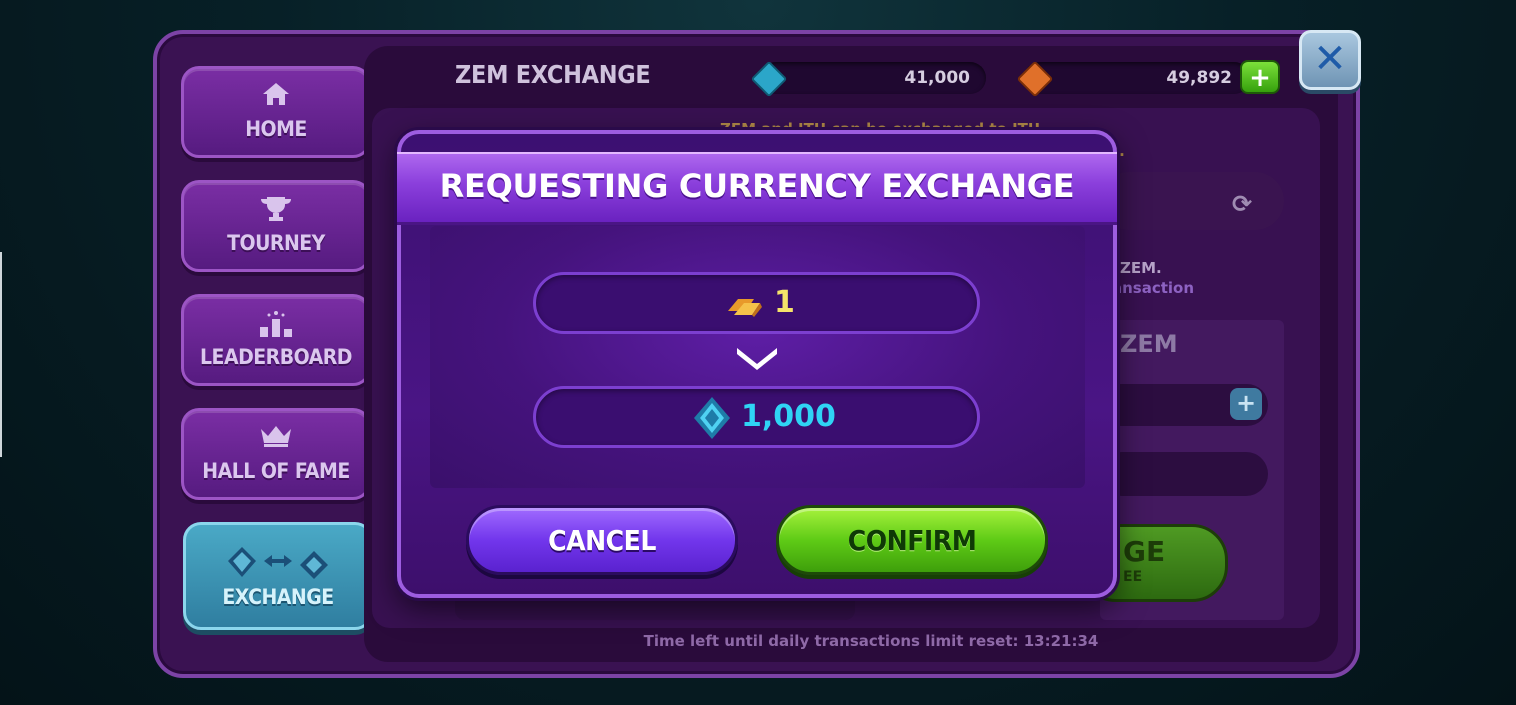  Describe the element at coordinates (1137, 78) in the screenshot. I see `itu-balance: 49,892` at that location.